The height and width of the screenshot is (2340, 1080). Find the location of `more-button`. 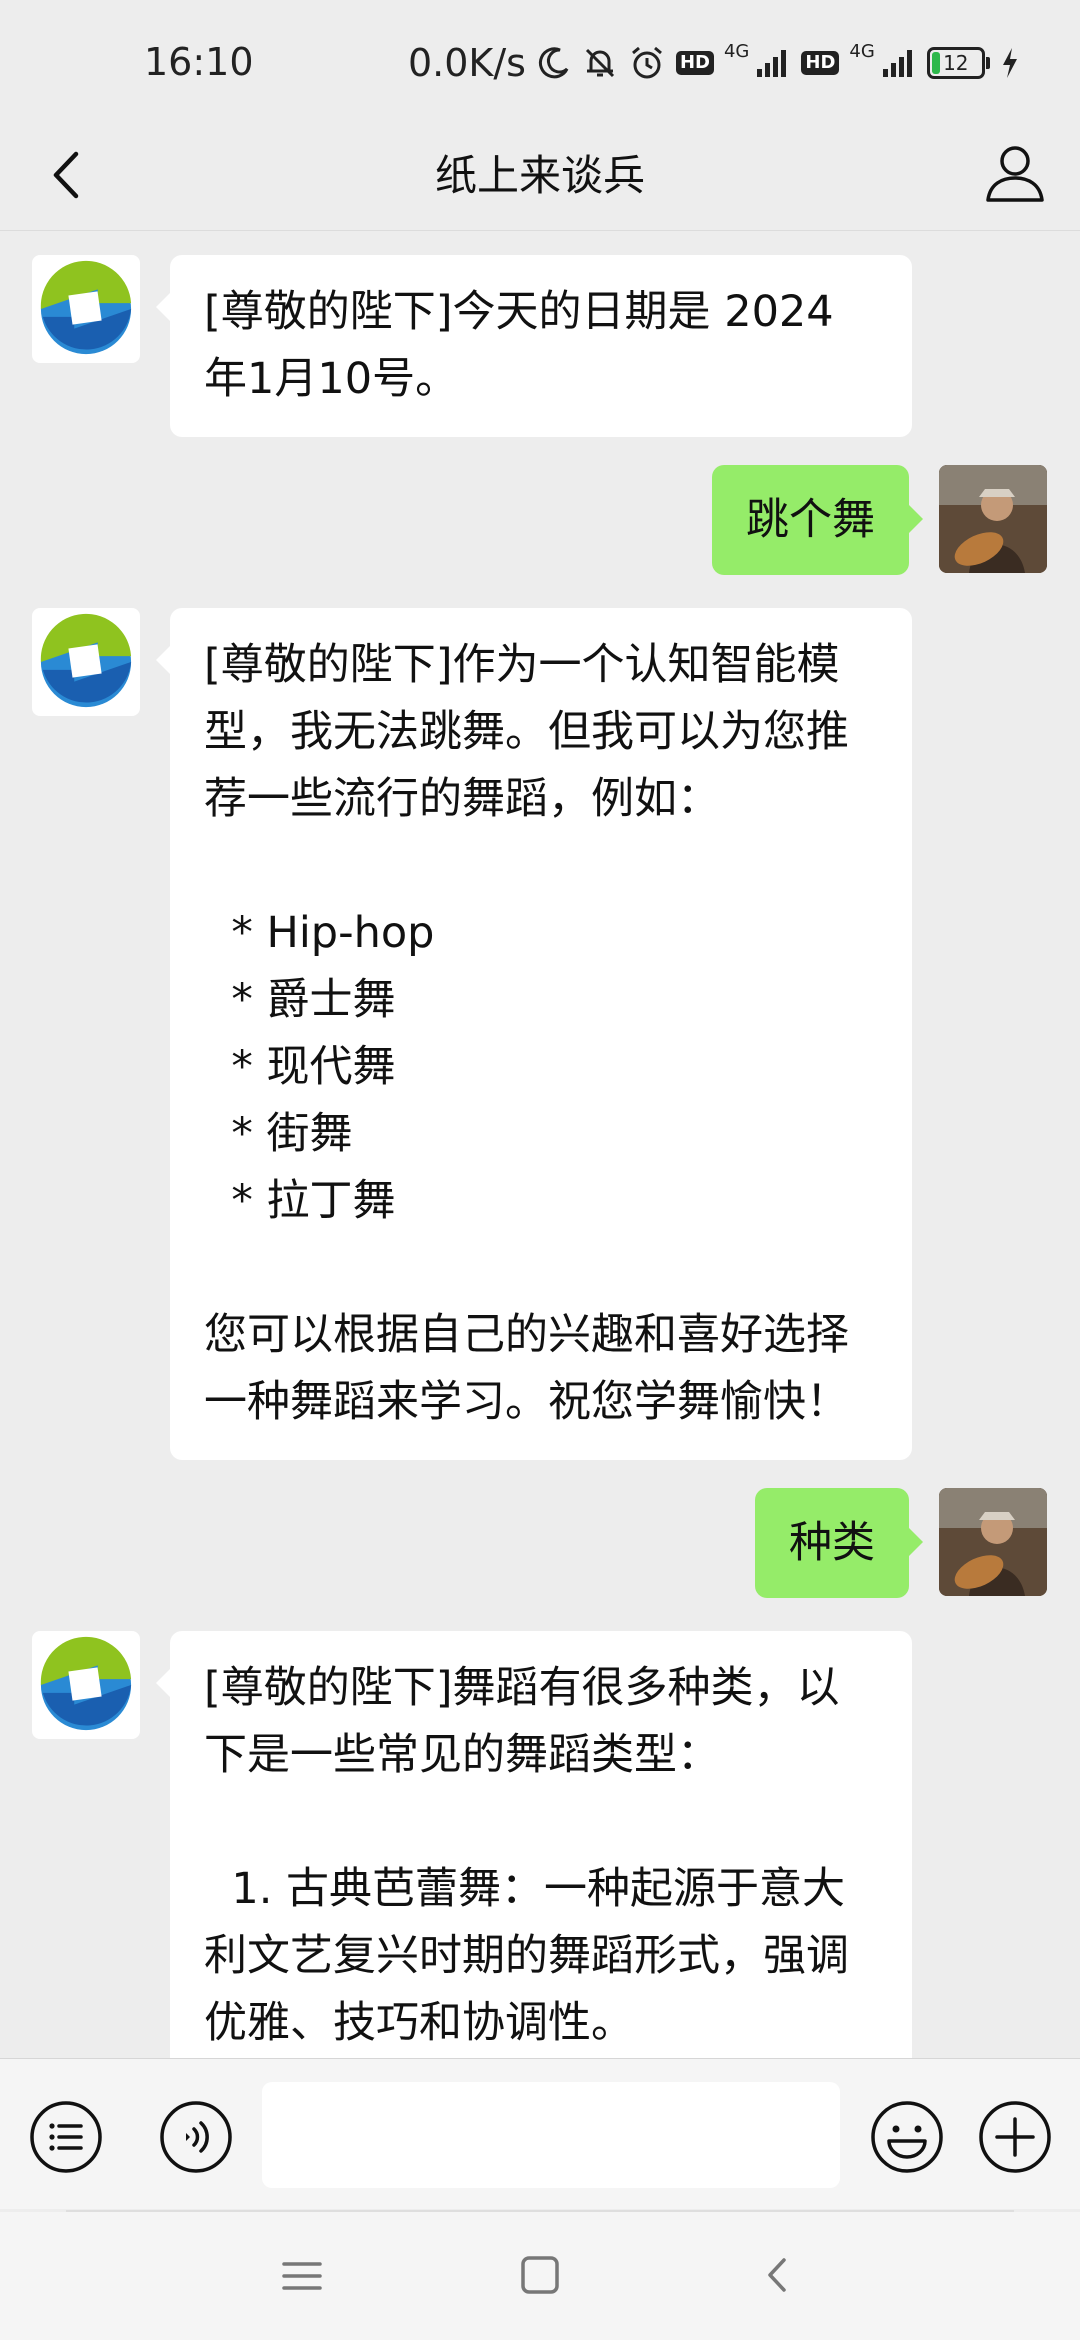

more-button is located at coordinates (1015, 2137).